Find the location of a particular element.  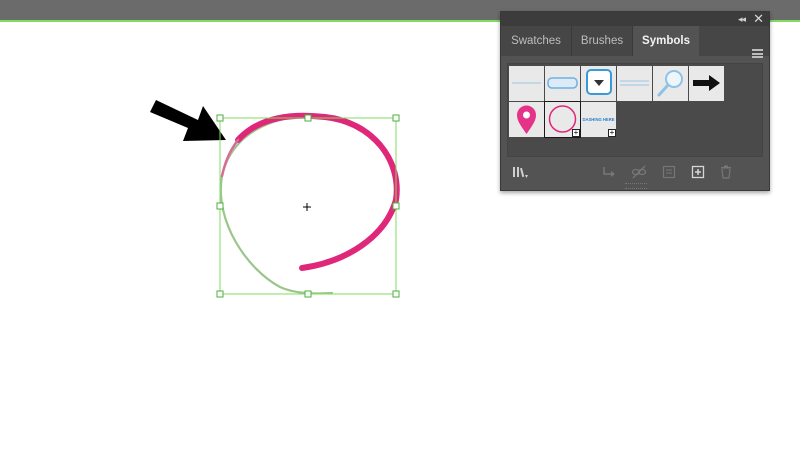

rounded-bar-symbol is located at coordinates (562, 83).